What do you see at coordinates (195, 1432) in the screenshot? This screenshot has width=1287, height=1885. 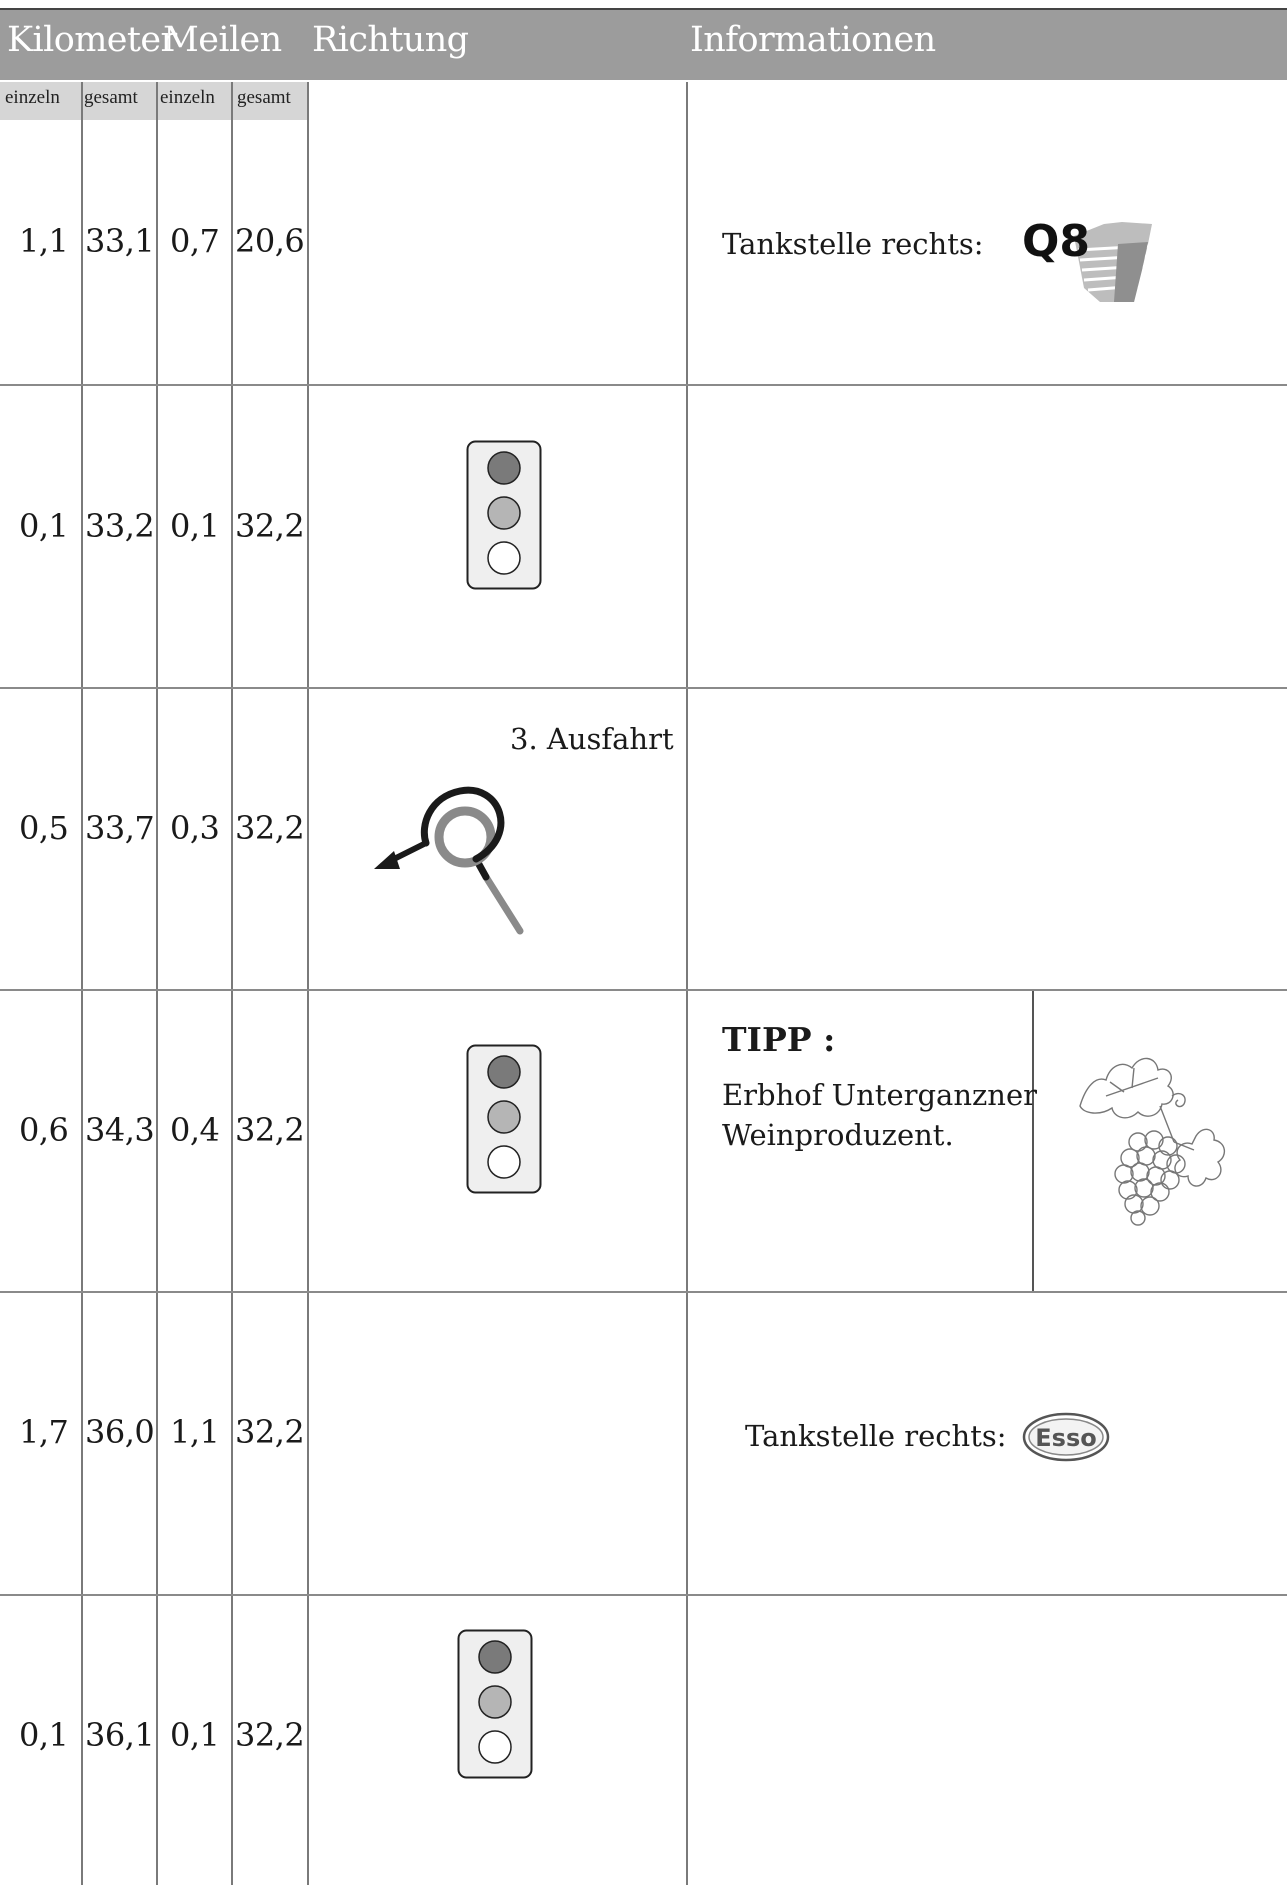 I see `mi-einzeln: 1,1` at bounding box center [195, 1432].